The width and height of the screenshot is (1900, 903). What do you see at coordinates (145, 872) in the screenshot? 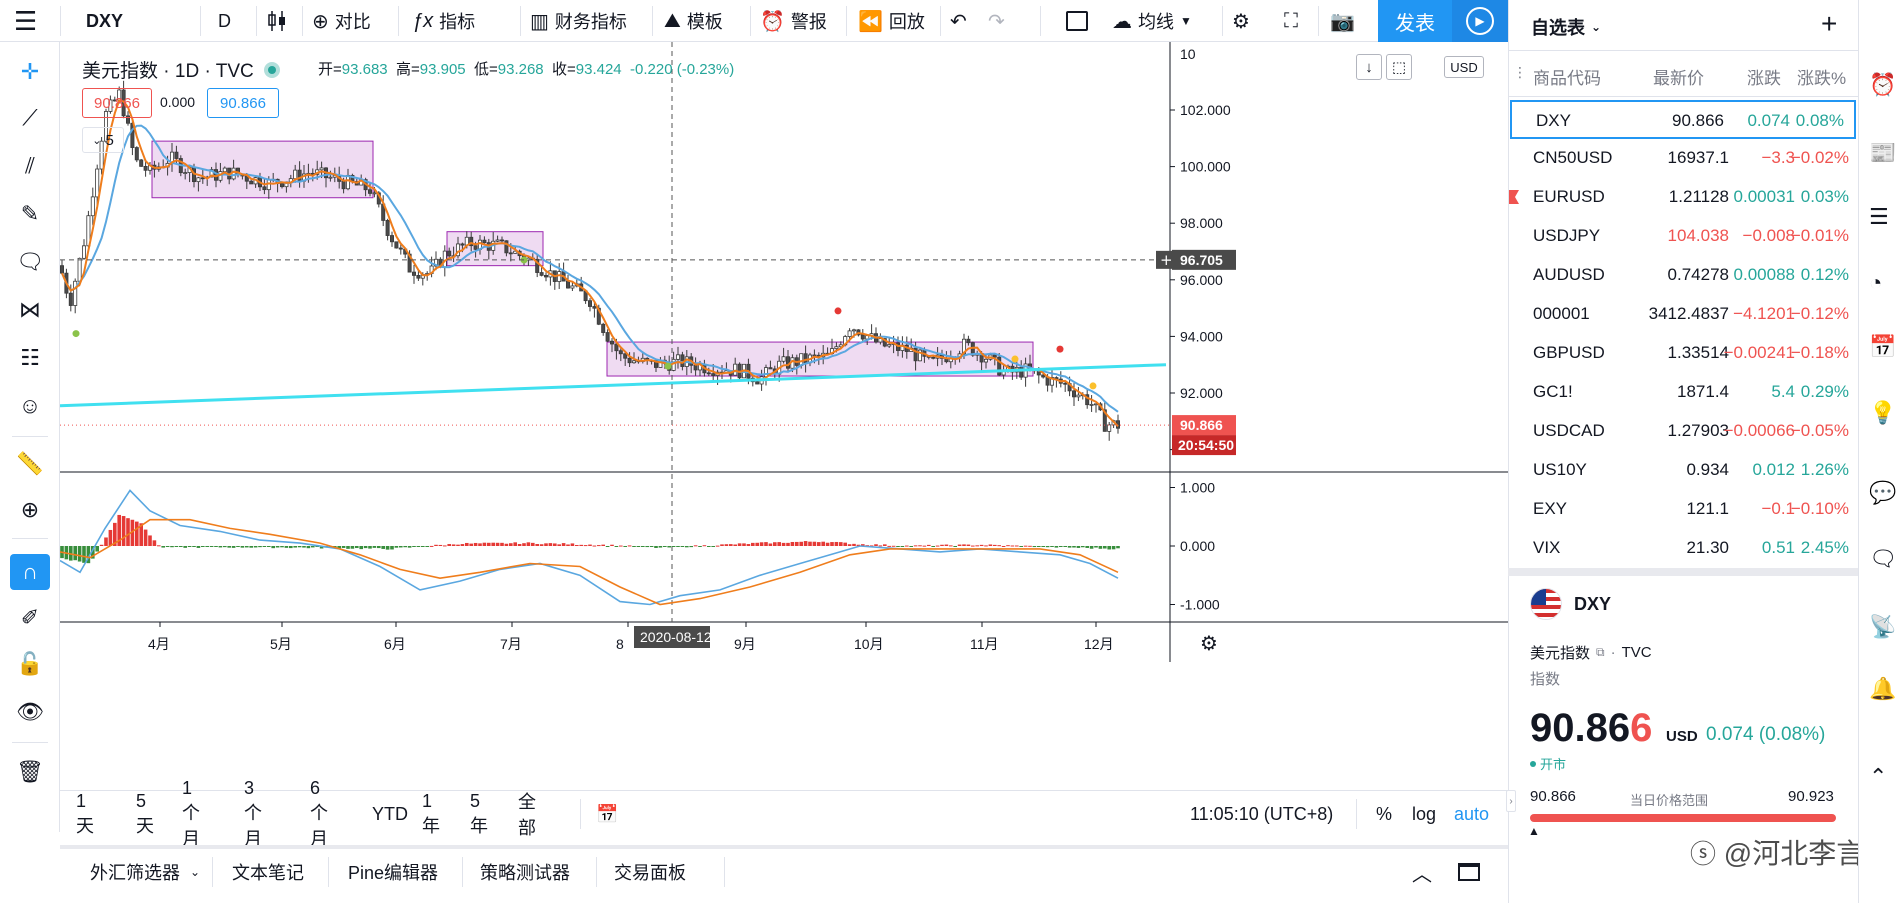
I see `tab-screener: 外汇筛选器 ⌄` at bounding box center [145, 872].